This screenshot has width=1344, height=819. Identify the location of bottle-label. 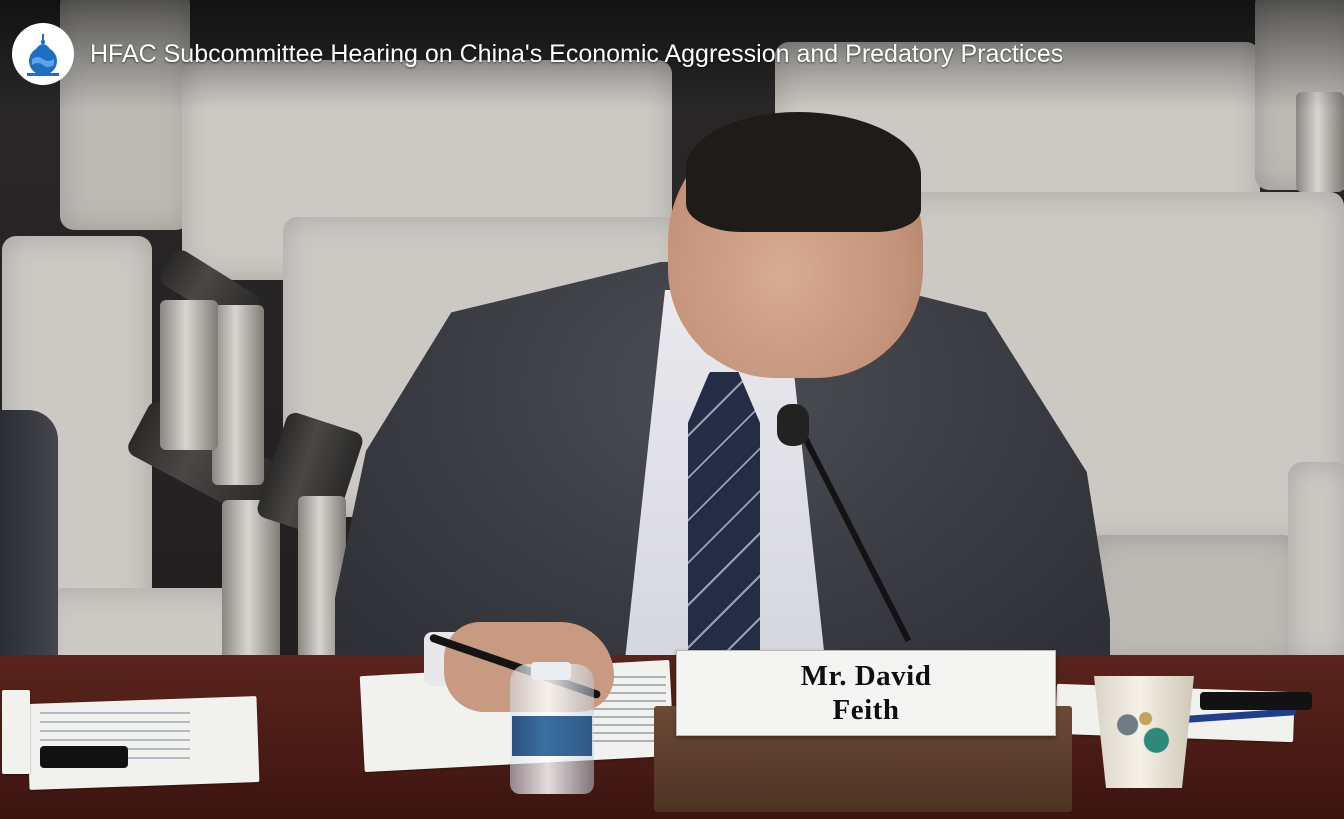
(552, 736).